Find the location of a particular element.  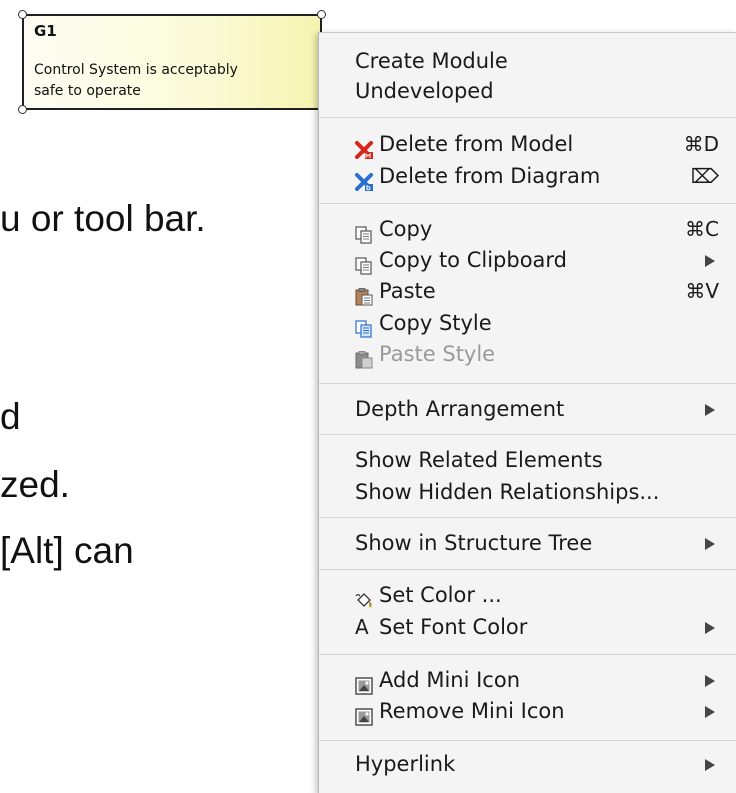

background-text-line3: zed. is located at coordinates (35, 484).